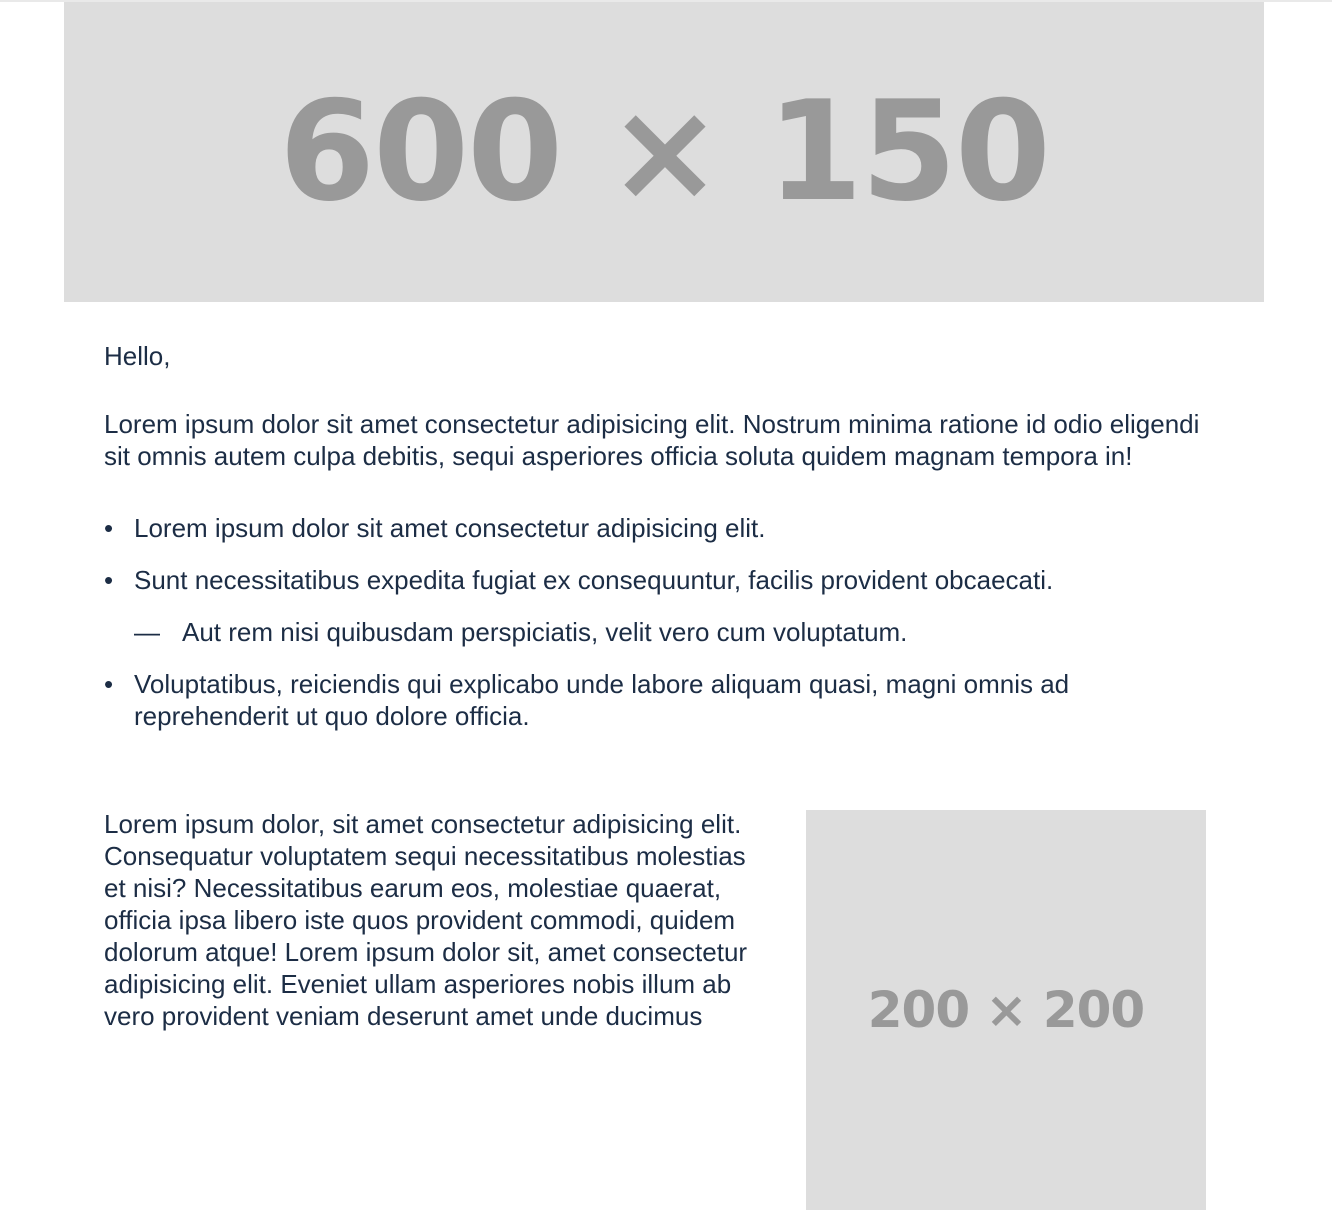 The width and height of the screenshot is (1332, 1210). I want to click on thumb-placeholder-image: 200 × 200, so click(1006, 1010).